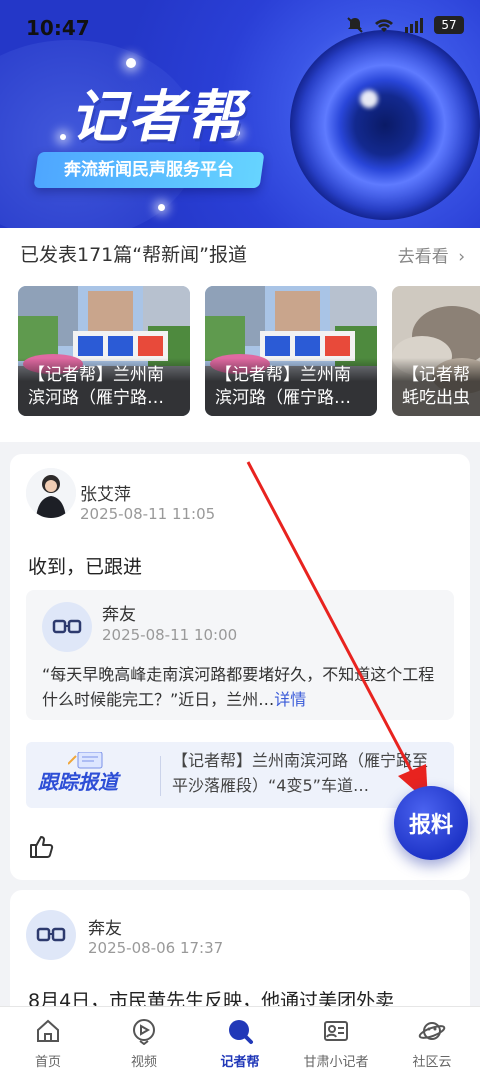 The height and width of the screenshot is (1072, 480). I want to click on reporter-avatar-photo, so click(51, 493).